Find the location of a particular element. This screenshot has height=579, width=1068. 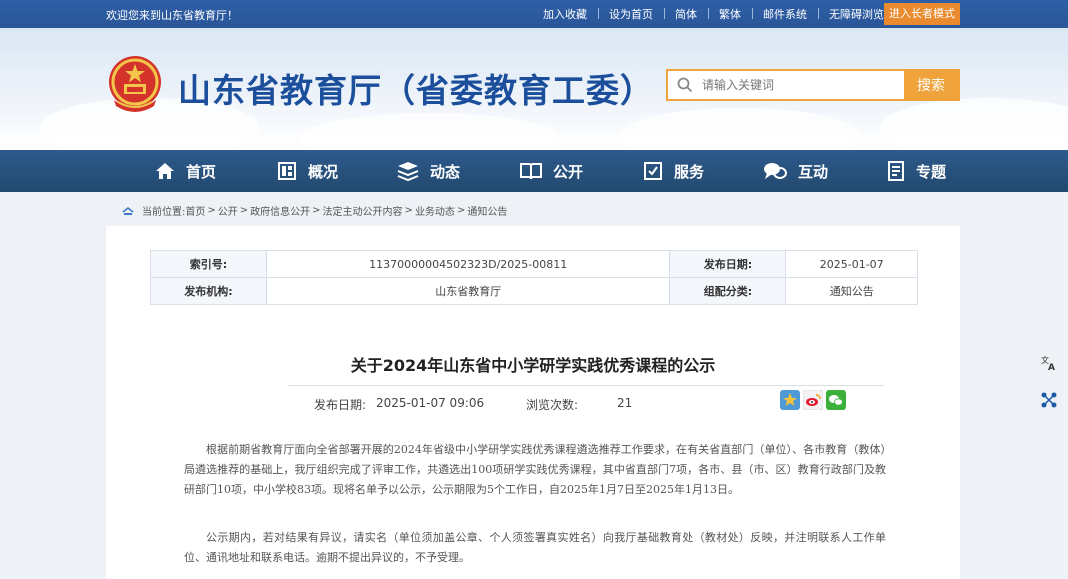

chat-icon is located at coordinates (775, 171).